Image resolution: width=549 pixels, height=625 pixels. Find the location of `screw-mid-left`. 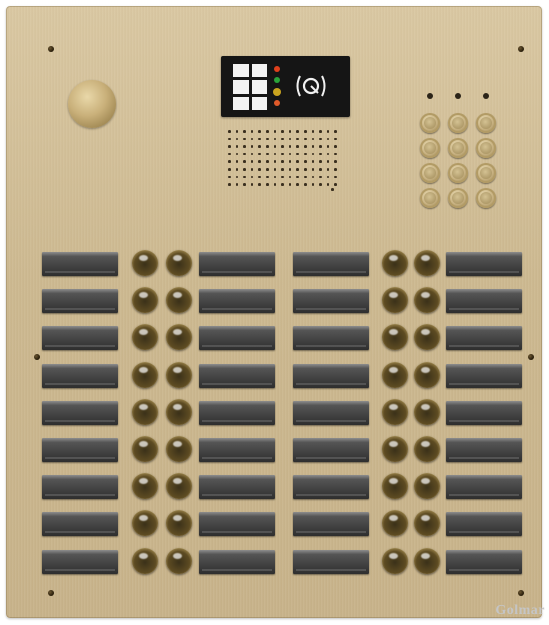

screw-mid-left is located at coordinates (37, 357).